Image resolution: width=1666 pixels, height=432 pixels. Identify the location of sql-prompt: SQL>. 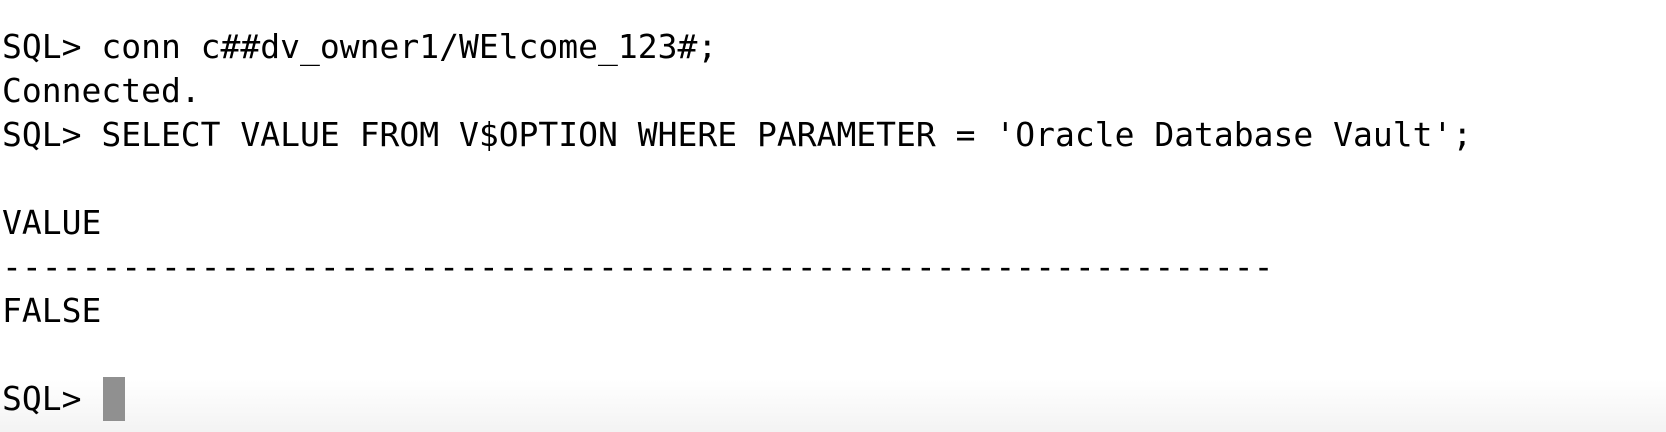
(52, 398).